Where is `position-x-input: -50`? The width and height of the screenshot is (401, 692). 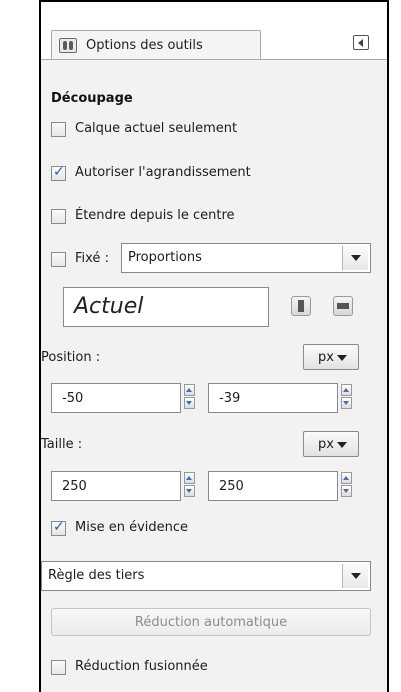
position-x-input: -50 is located at coordinates (116, 398).